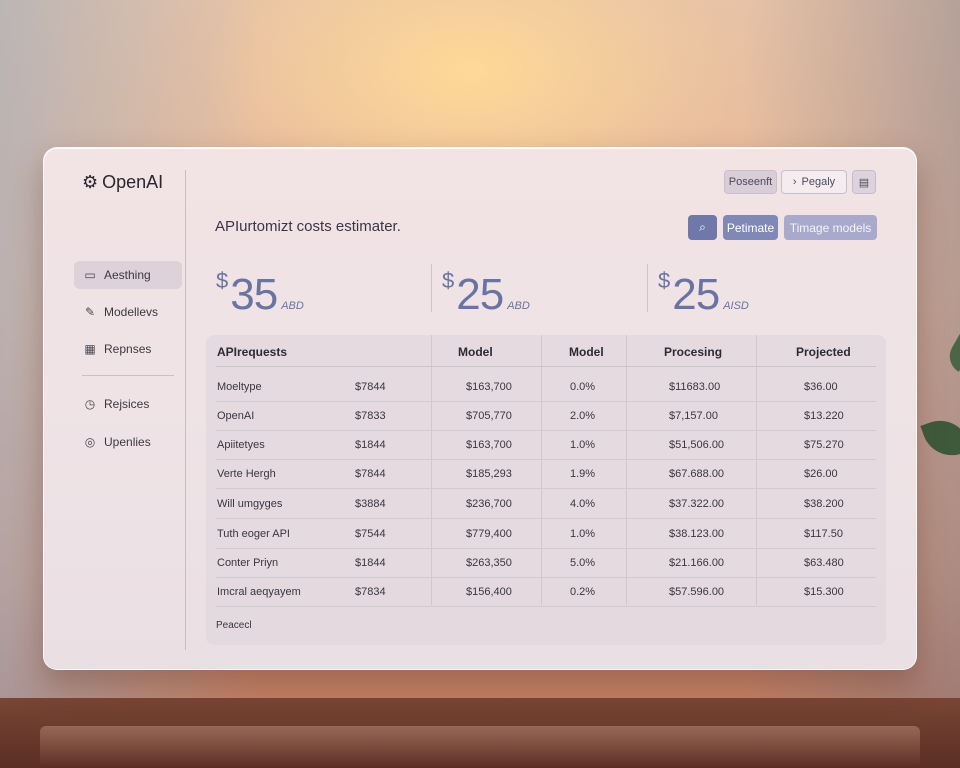 Image resolution: width=960 pixels, height=768 pixels. What do you see at coordinates (695, 387) in the screenshot?
I see `table-cell: $11683.00` at bounding box center [695, 387].